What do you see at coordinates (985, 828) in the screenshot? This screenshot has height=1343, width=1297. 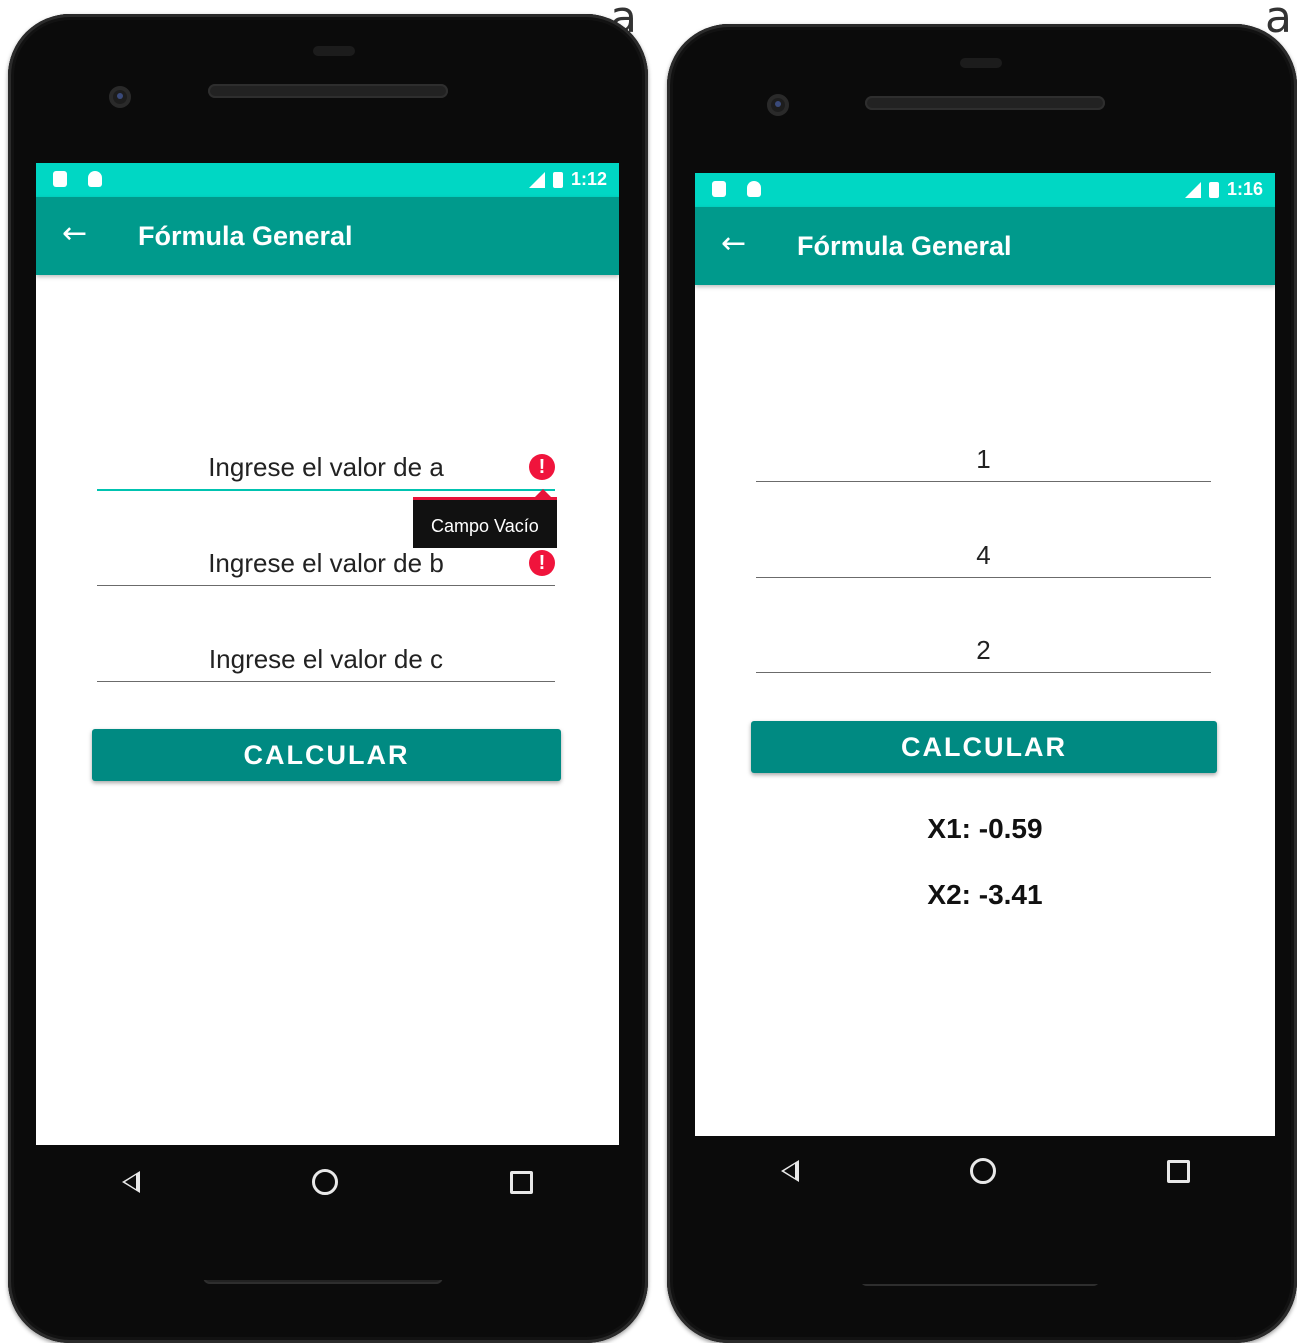 I see `result-x1: X1: -0.59` at bounding box center [985, 828].